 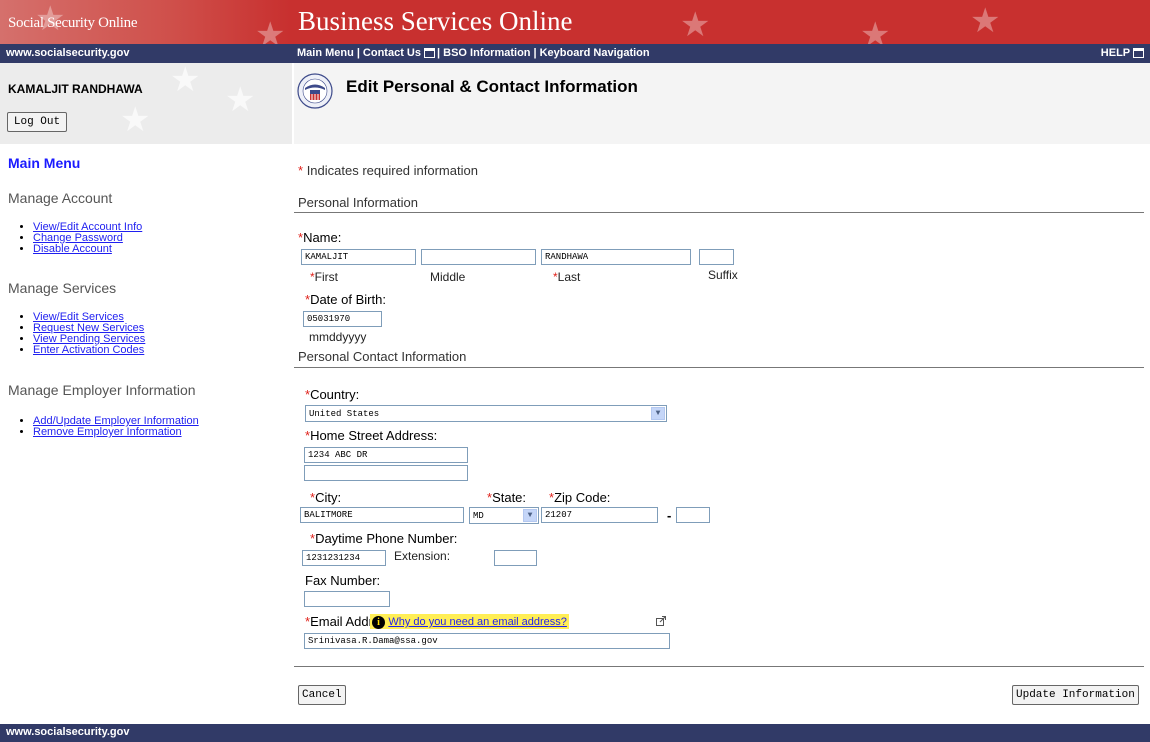 I want to click on street-address-line1-input, so click(x=386, y=455).